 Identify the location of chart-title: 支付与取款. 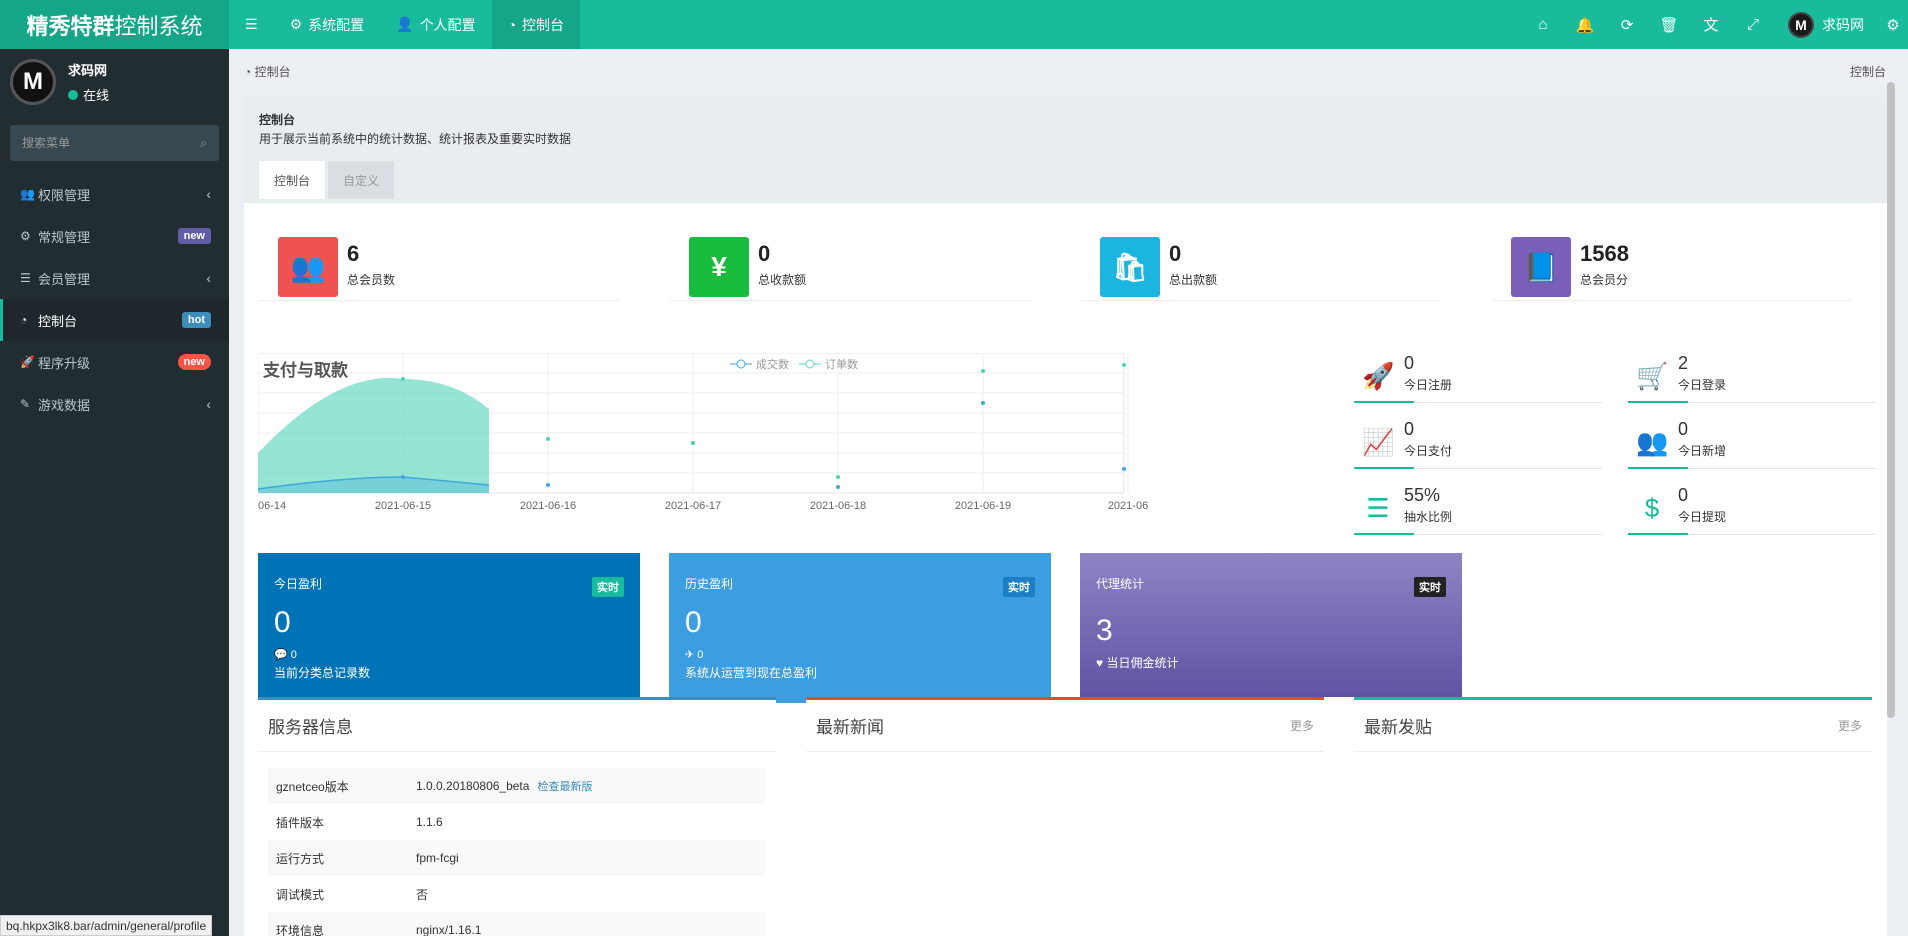
(305, 370).